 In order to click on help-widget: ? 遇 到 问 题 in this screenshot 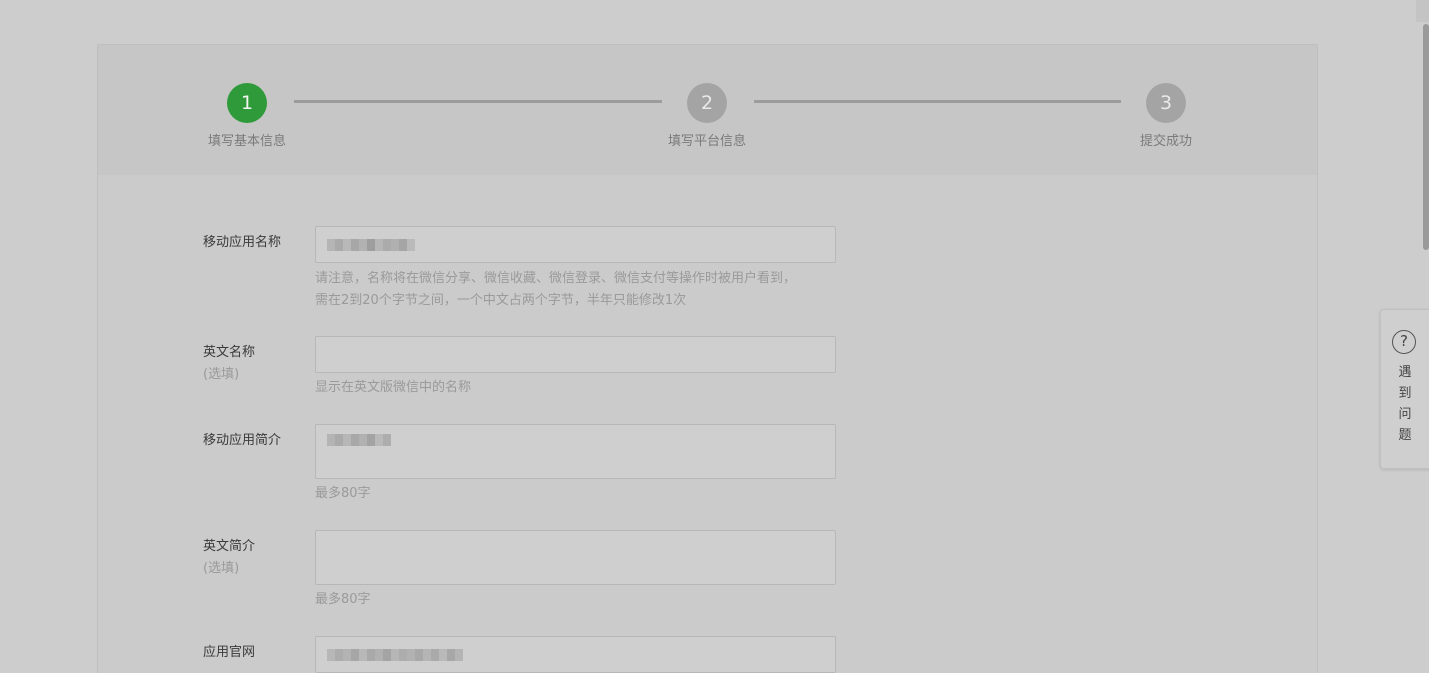, I will do `click(1404, 389)`.